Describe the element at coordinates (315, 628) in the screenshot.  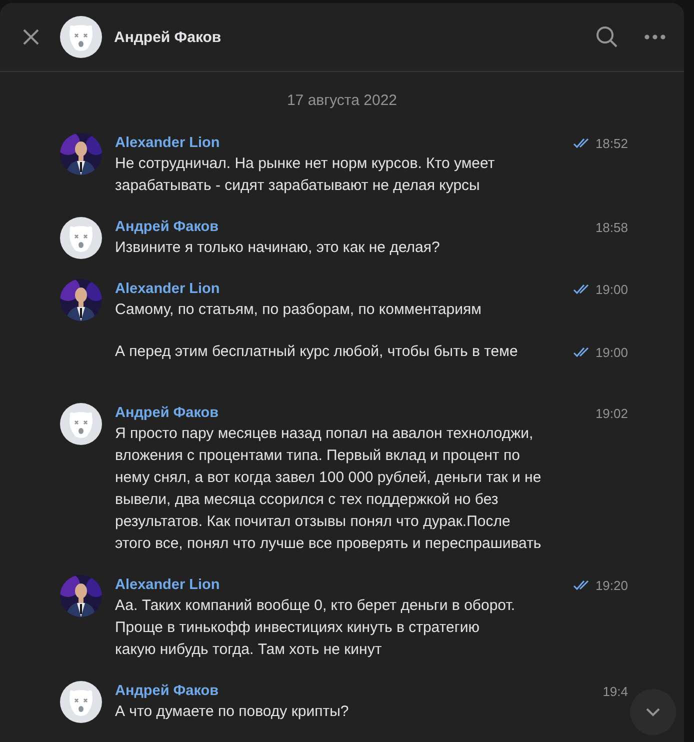
I see `message-text: Аа. Таких компаний вообще 0, кто берет деньги в оборот. Проще в тинькофф инвестициях кинуть в стратегию какую нибудь тогда. Там хоть не кинут` at that location.